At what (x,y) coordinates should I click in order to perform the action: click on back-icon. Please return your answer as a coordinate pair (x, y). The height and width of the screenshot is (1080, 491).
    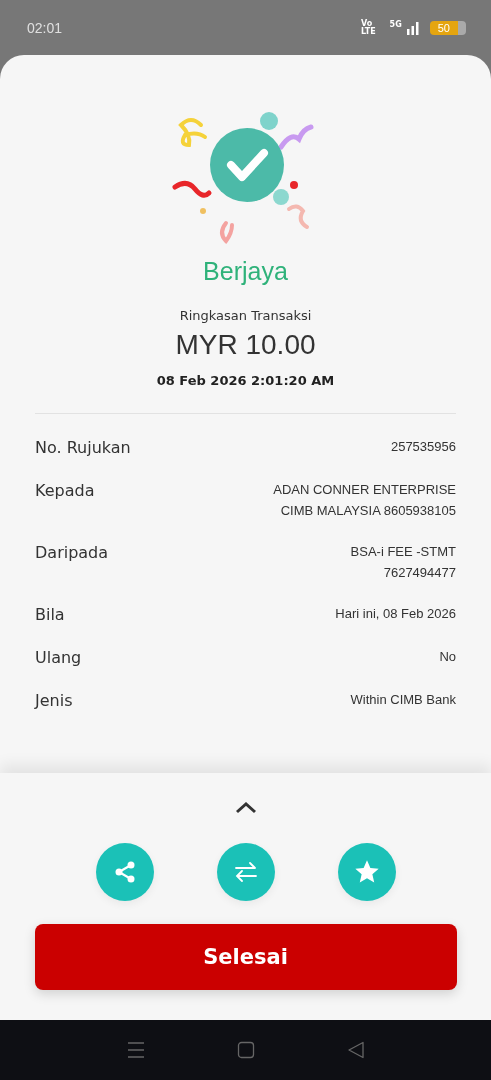
    Looking at the image, I should click on (355, 1050).